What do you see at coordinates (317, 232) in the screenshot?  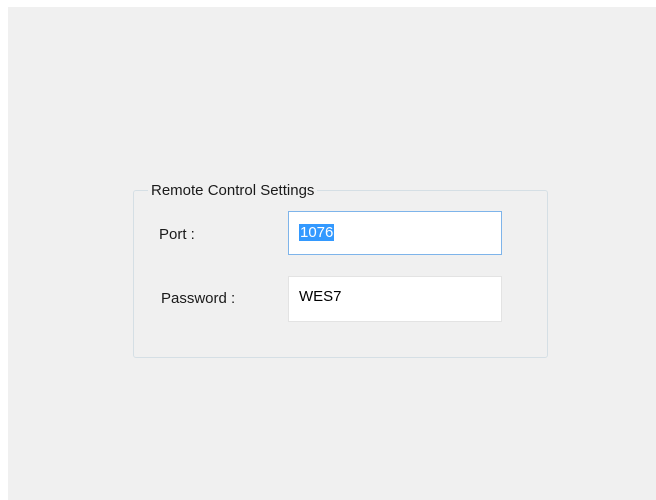 I see `port-value: 1076` at bounding box center [317, 232].